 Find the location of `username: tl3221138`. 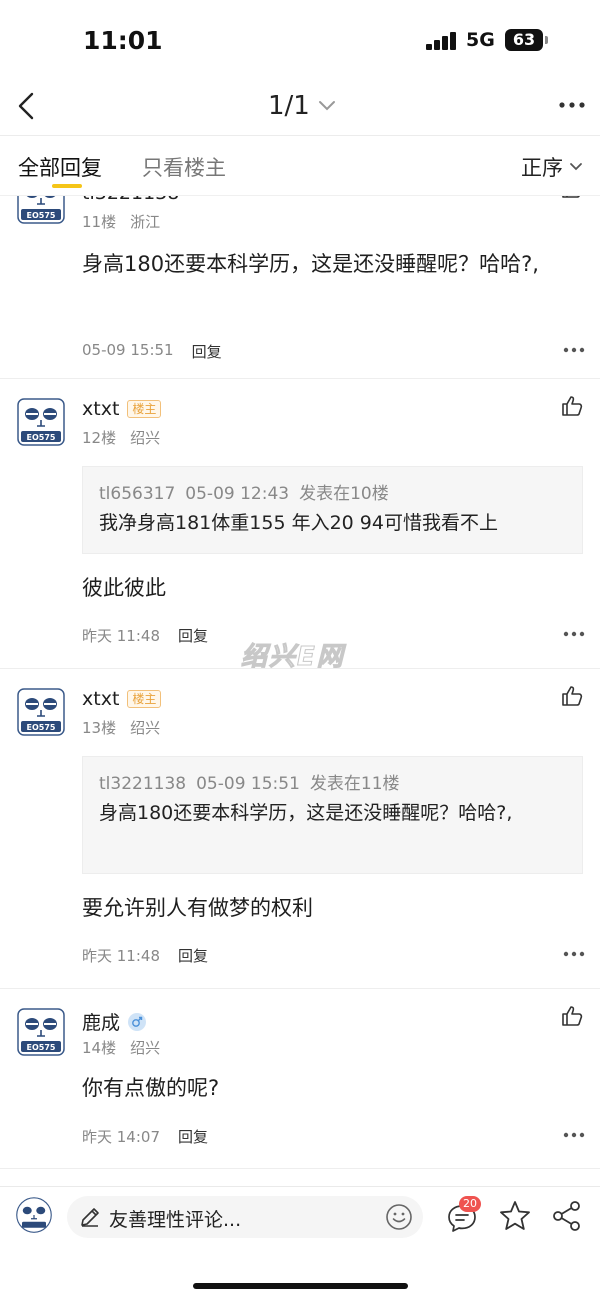

username: tl3221138 is located at coordinates (130, 200).